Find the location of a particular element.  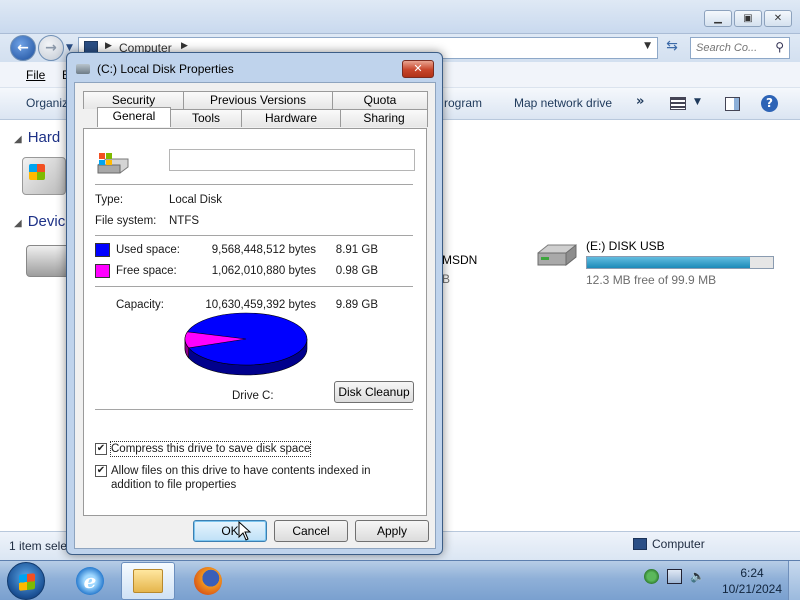

search-icon: ⚲ is located at coordinates (779, 47).